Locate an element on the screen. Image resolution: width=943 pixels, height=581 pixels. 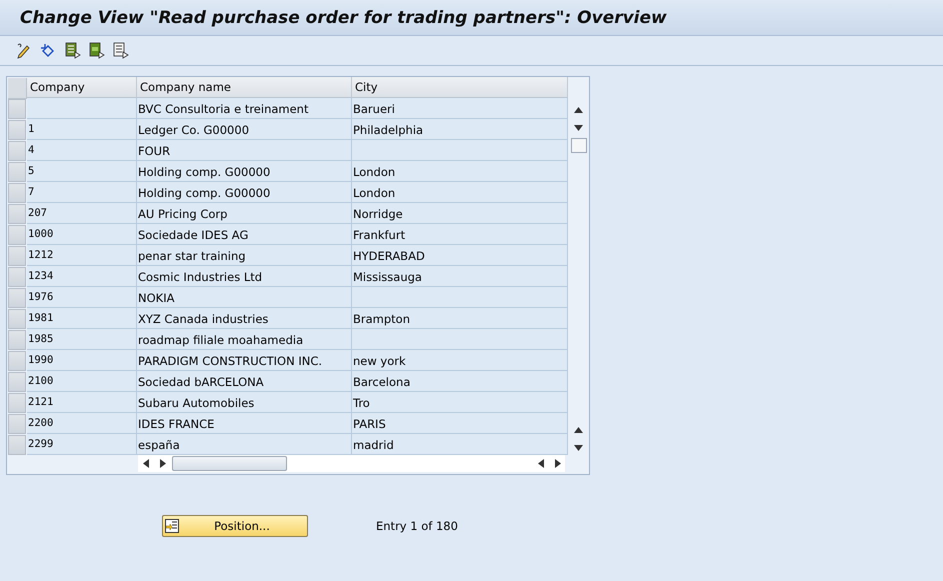
block-arrow-icon is located at coordinates (96, 50).